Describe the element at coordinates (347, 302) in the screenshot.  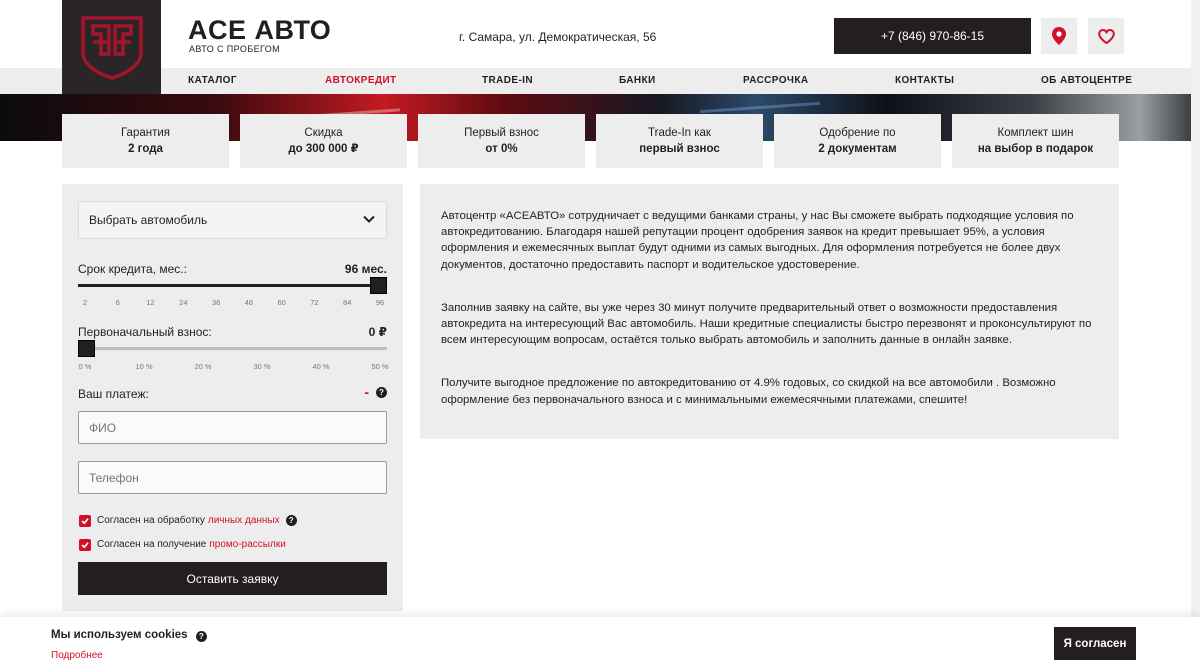
I see `term-tick-label: 84` at that location.